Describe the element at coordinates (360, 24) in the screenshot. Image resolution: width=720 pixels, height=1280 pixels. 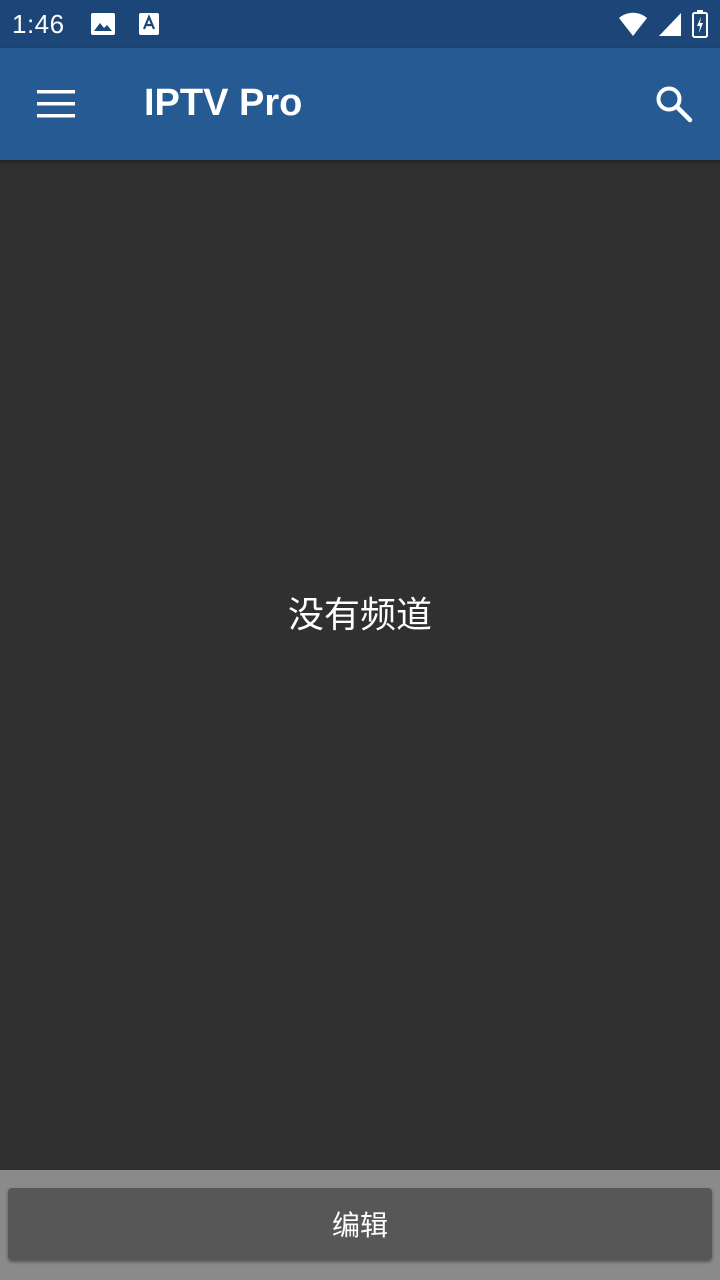
I see `status-bar: 1:46` at that location.